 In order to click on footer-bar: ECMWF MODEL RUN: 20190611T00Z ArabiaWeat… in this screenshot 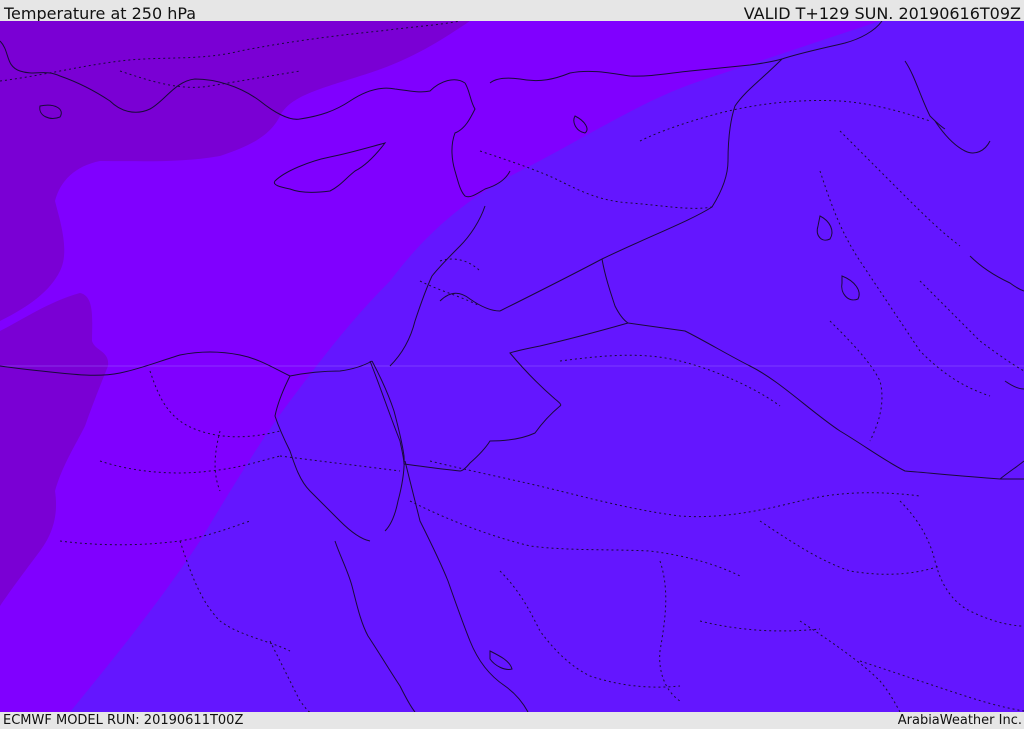, I will do `click(512, 720)`.